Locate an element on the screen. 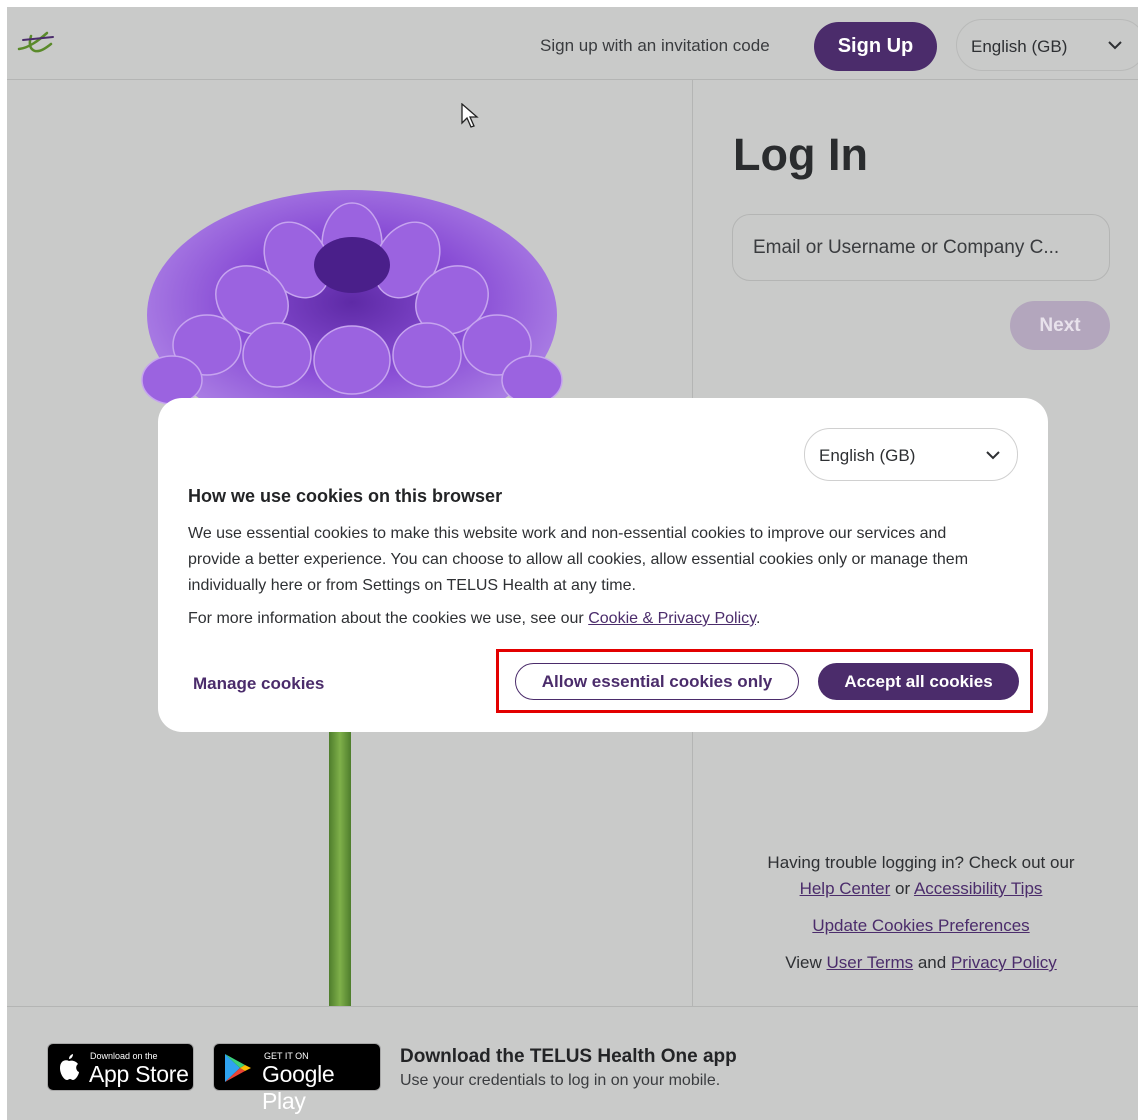  cookie-dialog-title: How we use cookies on this browser is located at coordinates (345, 496).